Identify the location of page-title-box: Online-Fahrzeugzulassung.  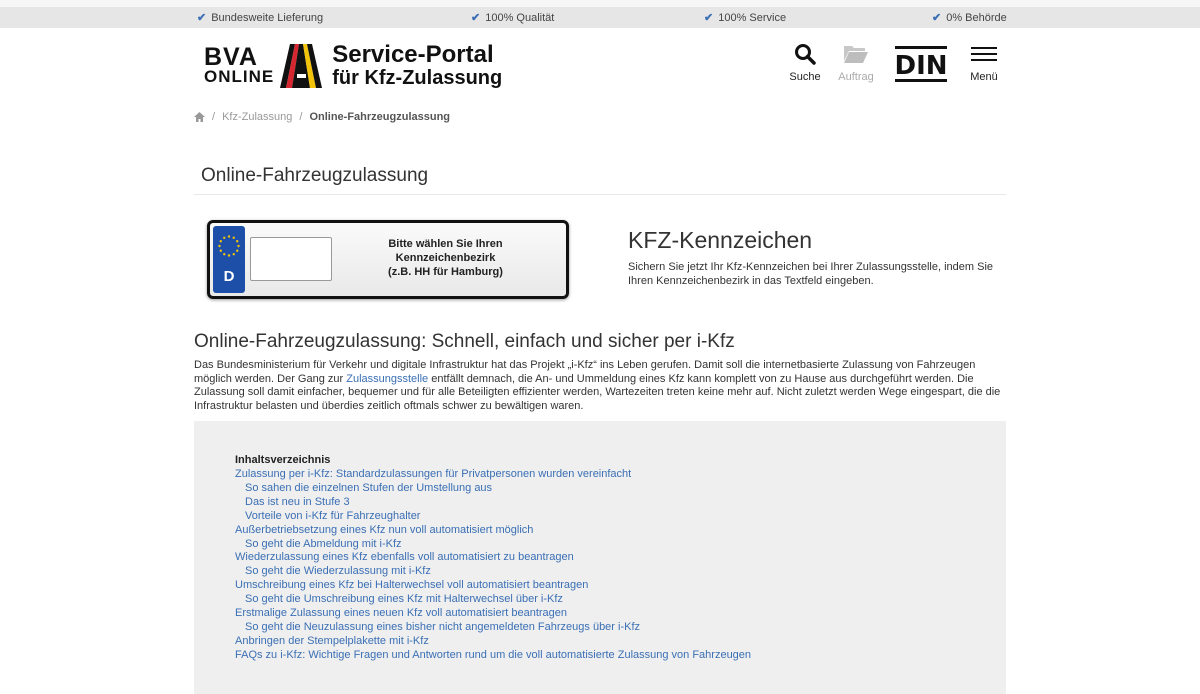
(600, 178).